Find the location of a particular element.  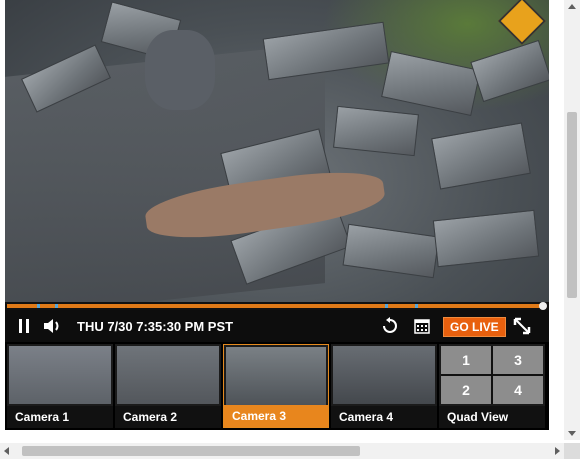

quad-cell: 2 is located at coordinates (466, 390).